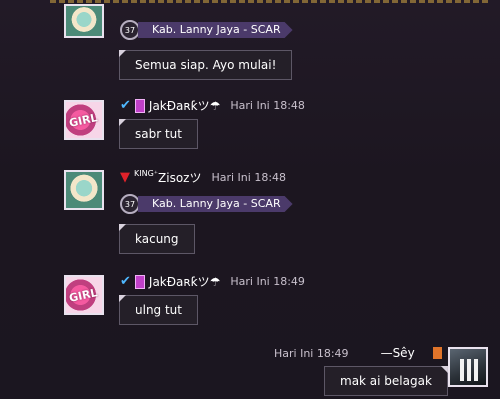 Image resolution: width=500 pixels, height=399 pixels. I want to click on message-header: ▼ KING⁺Zisozツ Hari Ini 18:48, so click(203, 177).